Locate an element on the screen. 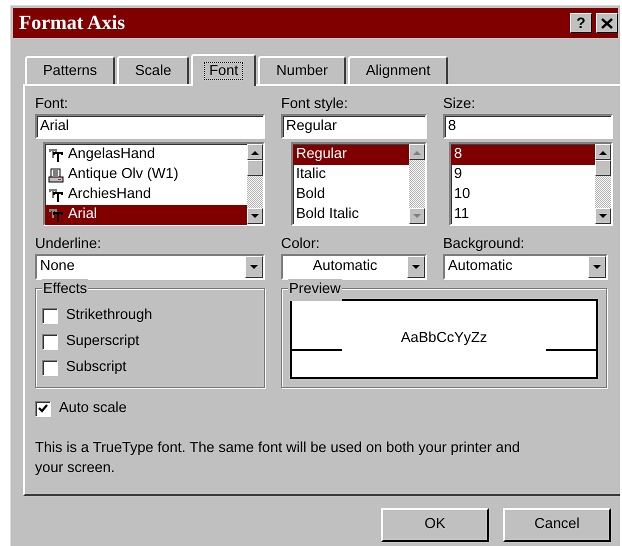  field-label: Underline: is located at coordinates (68, 244).